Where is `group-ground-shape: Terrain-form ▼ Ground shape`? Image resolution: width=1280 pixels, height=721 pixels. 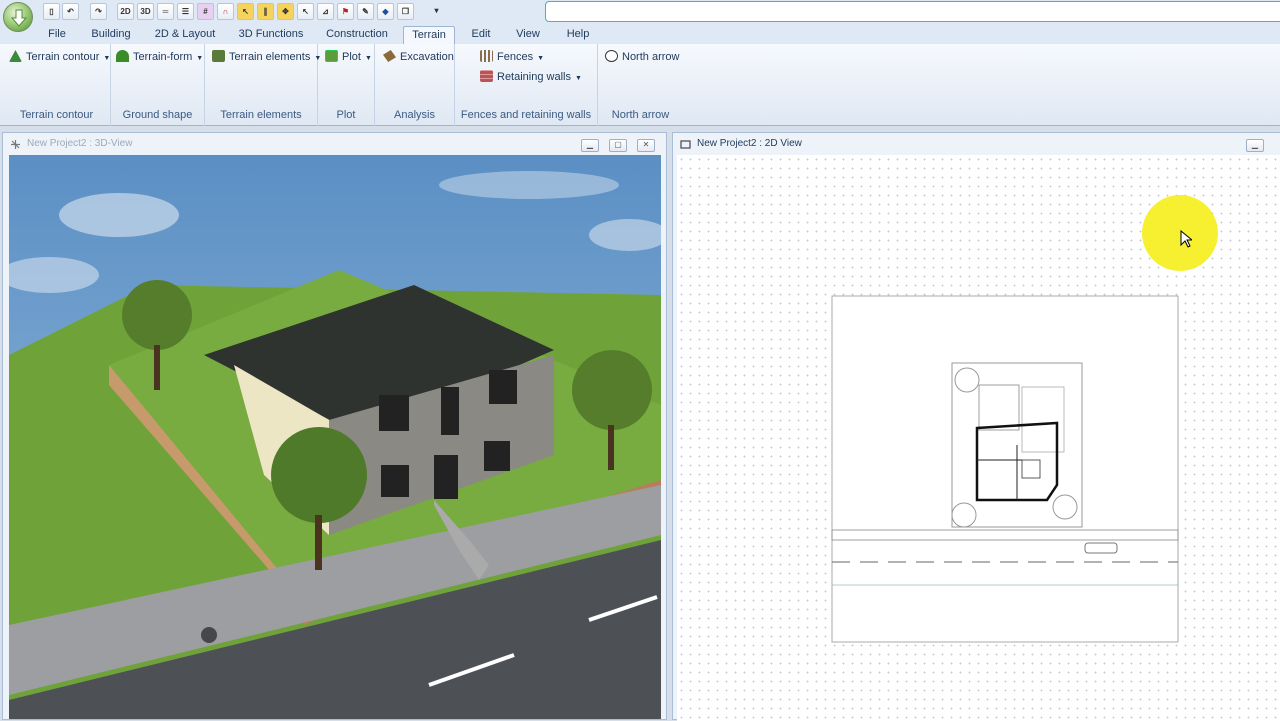 group-ground-shape: Terrain-form ▼ Ground shape is located at coordinates (158, 85).